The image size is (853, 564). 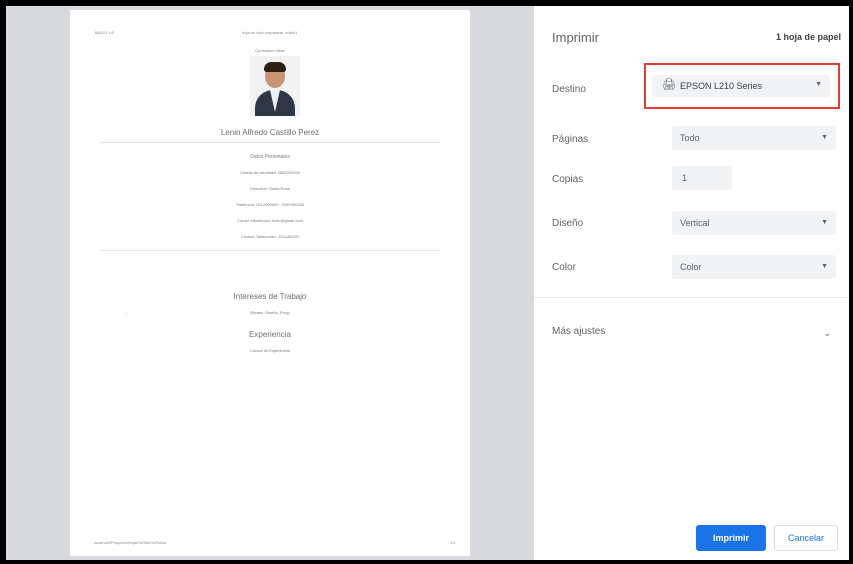 What do you see at coordinates (104, 32) in the screenshot?
I see `preview-header-date: 18/6/21 4:0` at bounding box center [104, 32].